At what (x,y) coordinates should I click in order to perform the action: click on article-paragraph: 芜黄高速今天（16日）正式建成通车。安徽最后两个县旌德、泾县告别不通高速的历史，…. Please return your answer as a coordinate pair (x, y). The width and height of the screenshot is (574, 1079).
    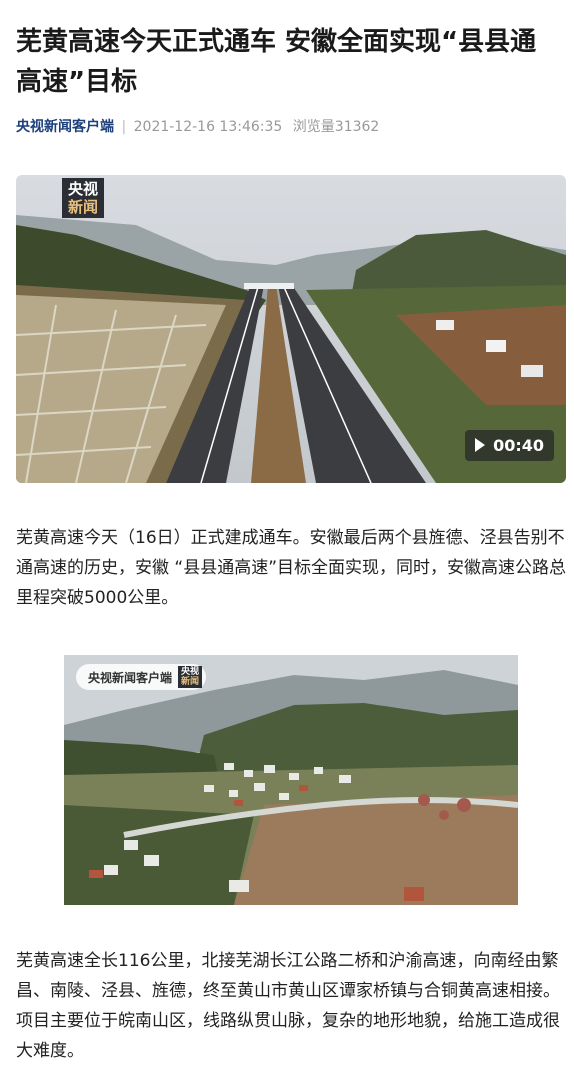
    Looking at the image, I should click on (291, 568).